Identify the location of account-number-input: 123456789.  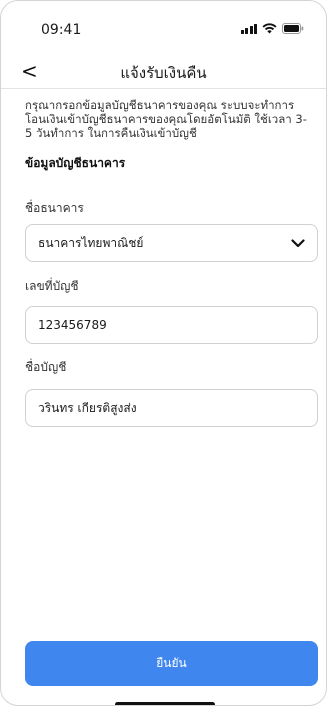
(171, 325).